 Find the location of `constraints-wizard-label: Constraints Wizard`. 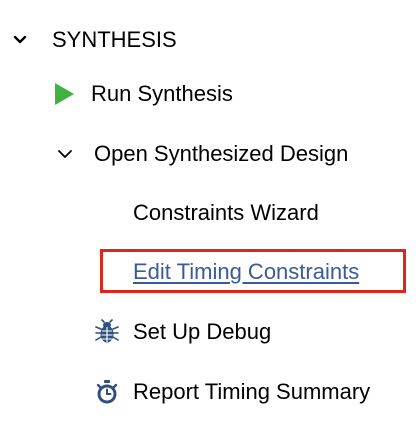

constraints-wizard-label: Constraints Wizard is located at coordinates (226, 212).